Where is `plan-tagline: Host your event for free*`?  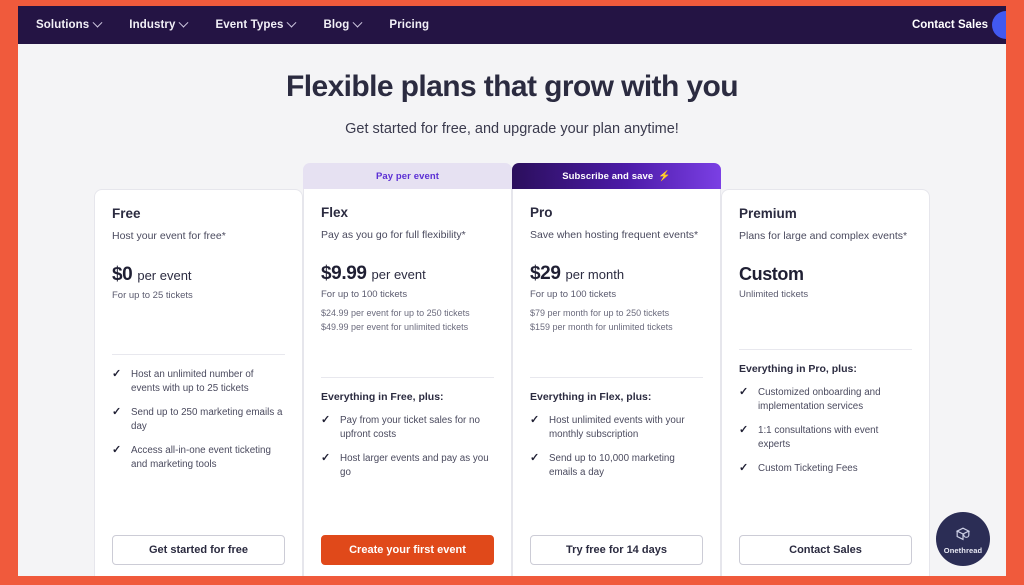 plan-tagline: Host your event for free* is located at coordinates (169, 236).